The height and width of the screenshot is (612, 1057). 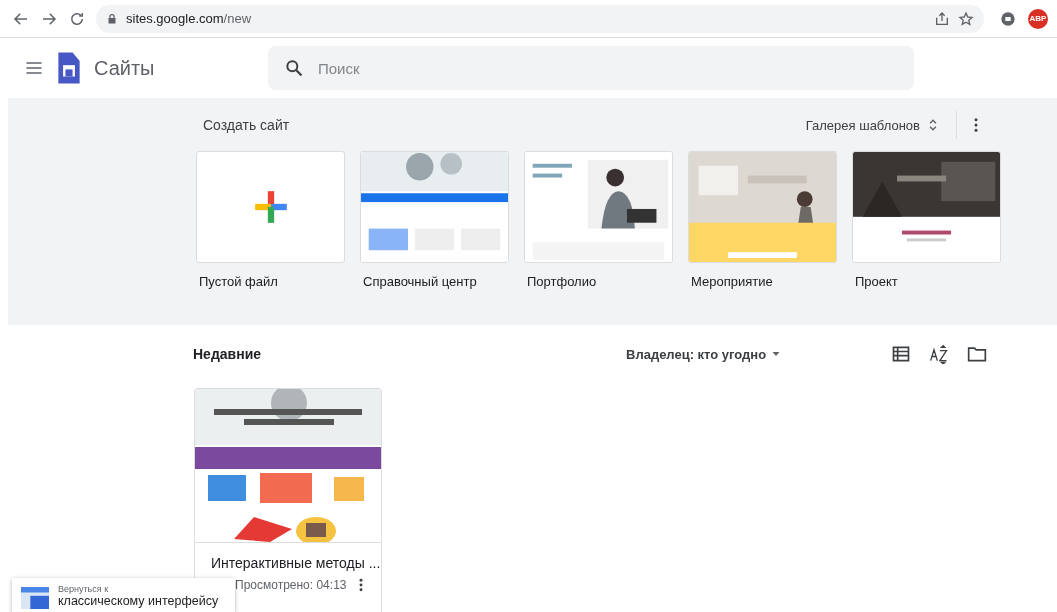 I want to click on section-title: Создать сайт, so click(x=247, y=125).